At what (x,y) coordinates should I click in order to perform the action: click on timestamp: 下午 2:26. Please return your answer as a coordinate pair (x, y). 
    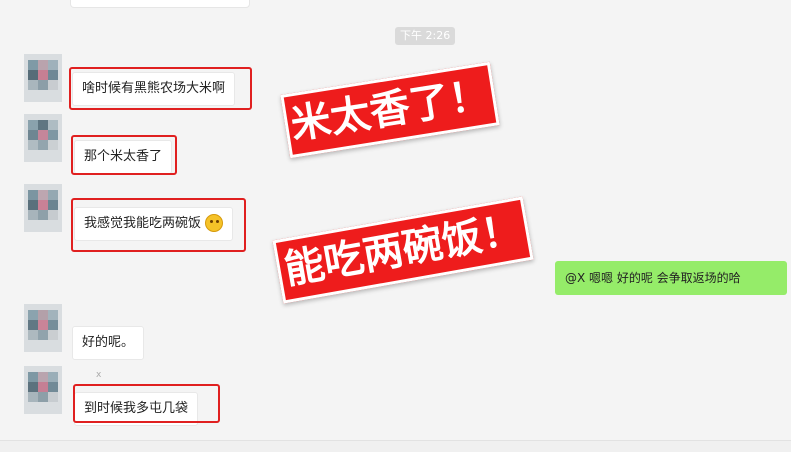
    Looking at the image, I should click on (425, 36).